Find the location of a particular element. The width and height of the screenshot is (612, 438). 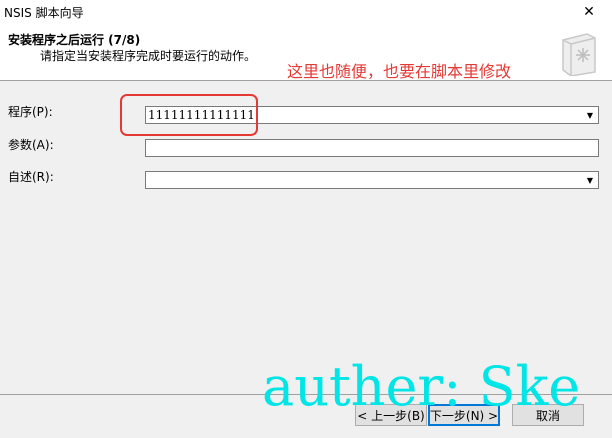

window-title: NSIS 脚本向导 is located at coordinates (44, 12).